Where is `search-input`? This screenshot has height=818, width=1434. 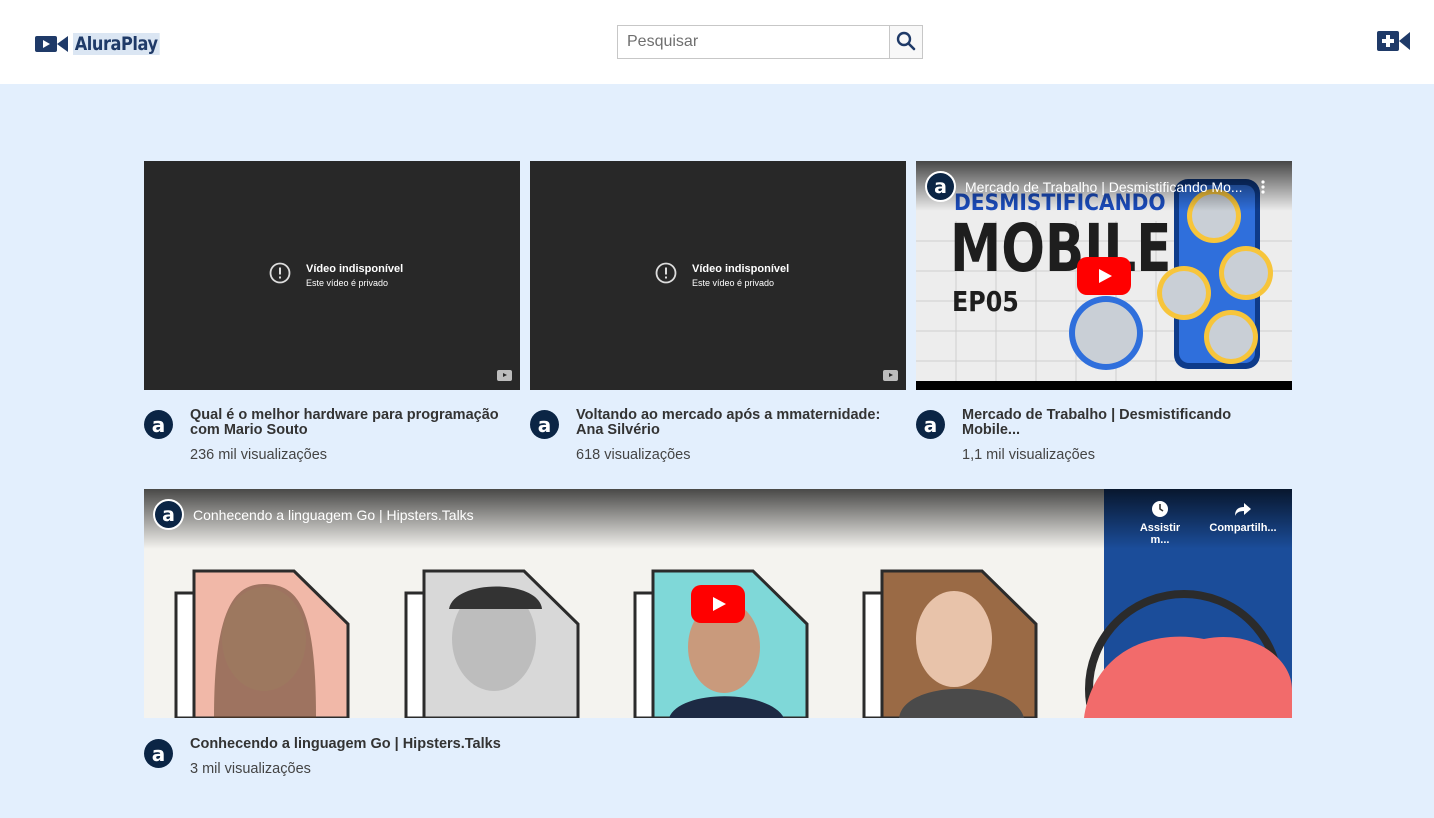
search-input is located at coordinates (753, 42).